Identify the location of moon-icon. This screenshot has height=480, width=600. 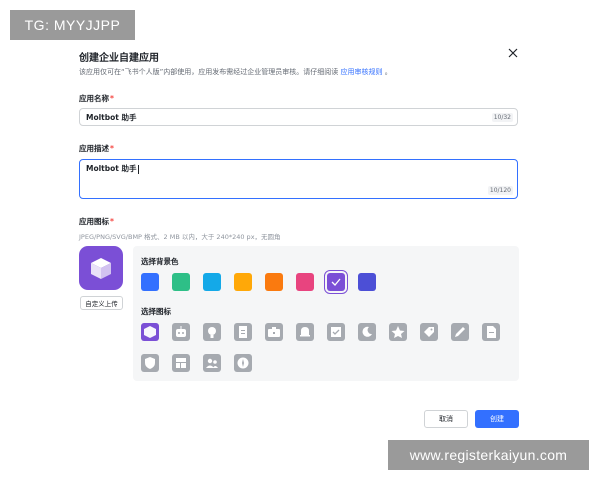
(367, 331).